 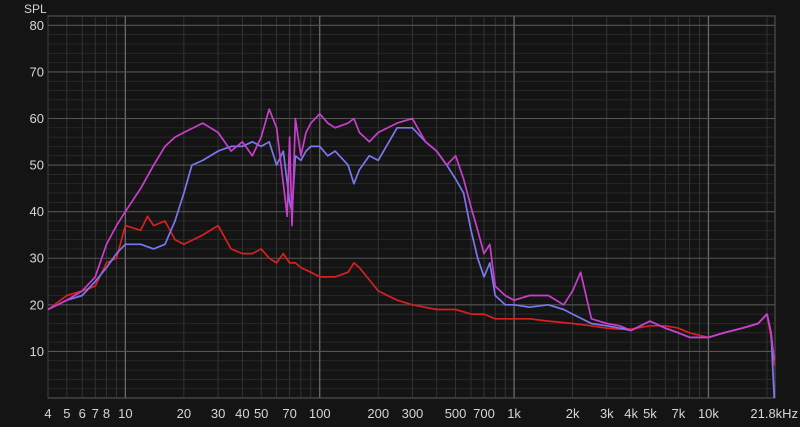 What do you see at coordinates (378, 413) in the screenshot?
I see `x-tick-label: 200` at bounding box center [378, 413].